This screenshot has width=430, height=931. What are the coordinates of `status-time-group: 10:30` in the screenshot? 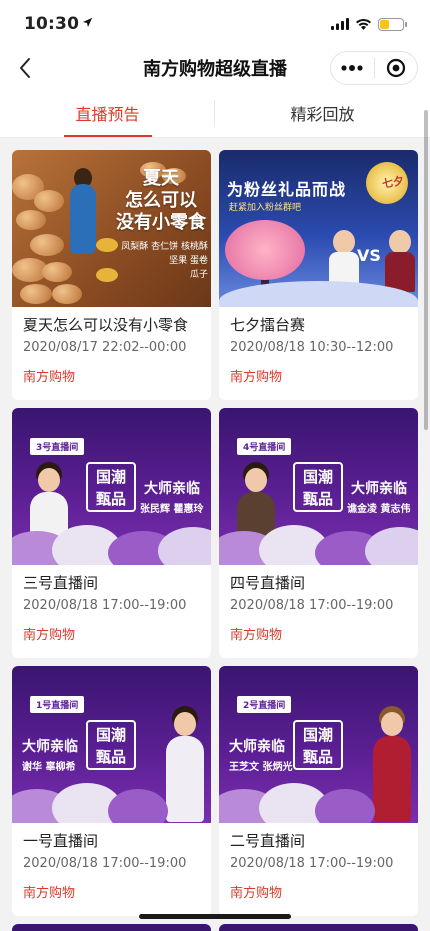 It's located at (58, 24).